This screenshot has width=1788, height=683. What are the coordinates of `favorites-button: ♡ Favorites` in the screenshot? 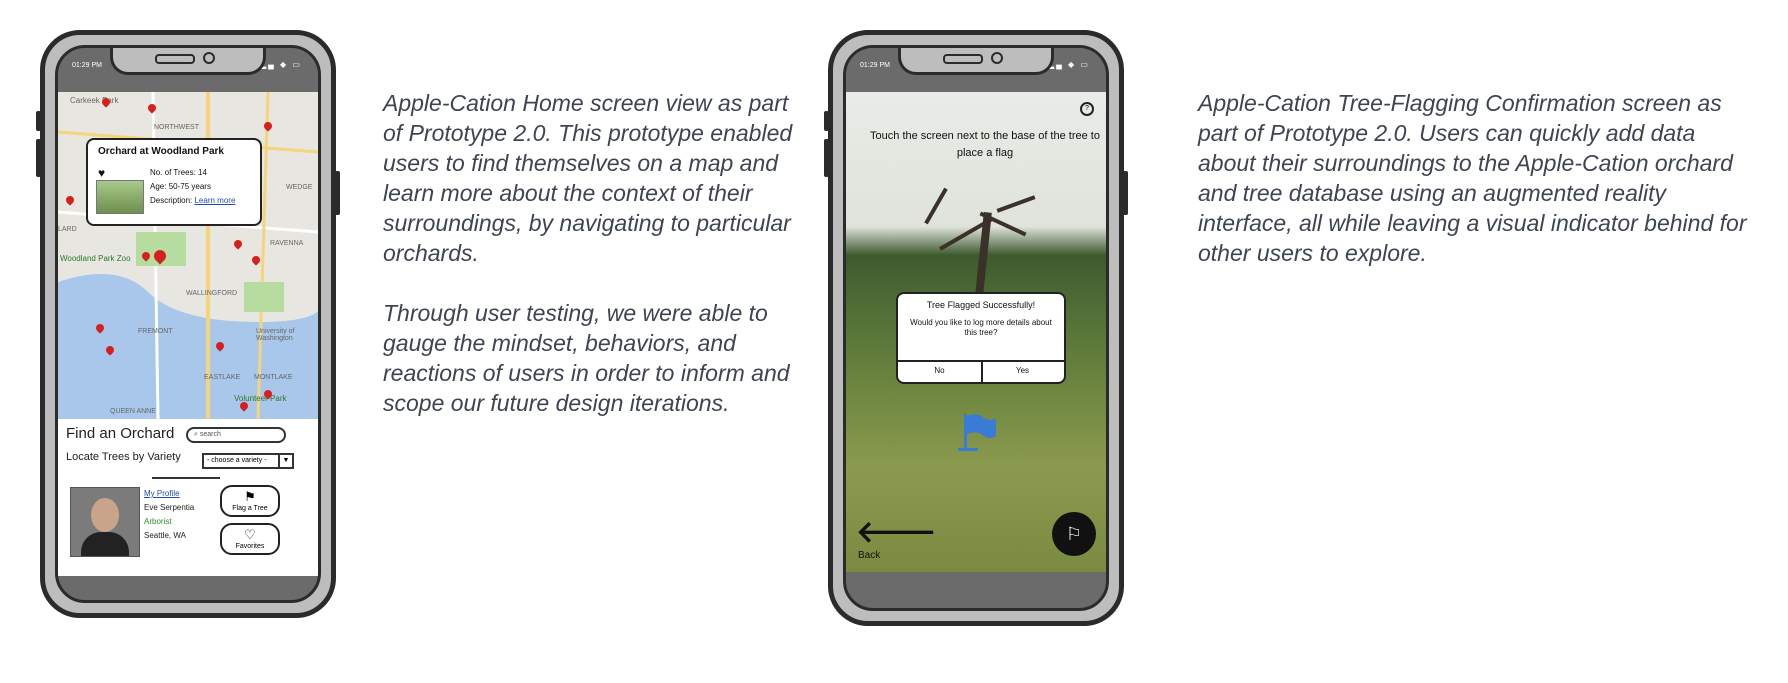 It's located at (250, 539).